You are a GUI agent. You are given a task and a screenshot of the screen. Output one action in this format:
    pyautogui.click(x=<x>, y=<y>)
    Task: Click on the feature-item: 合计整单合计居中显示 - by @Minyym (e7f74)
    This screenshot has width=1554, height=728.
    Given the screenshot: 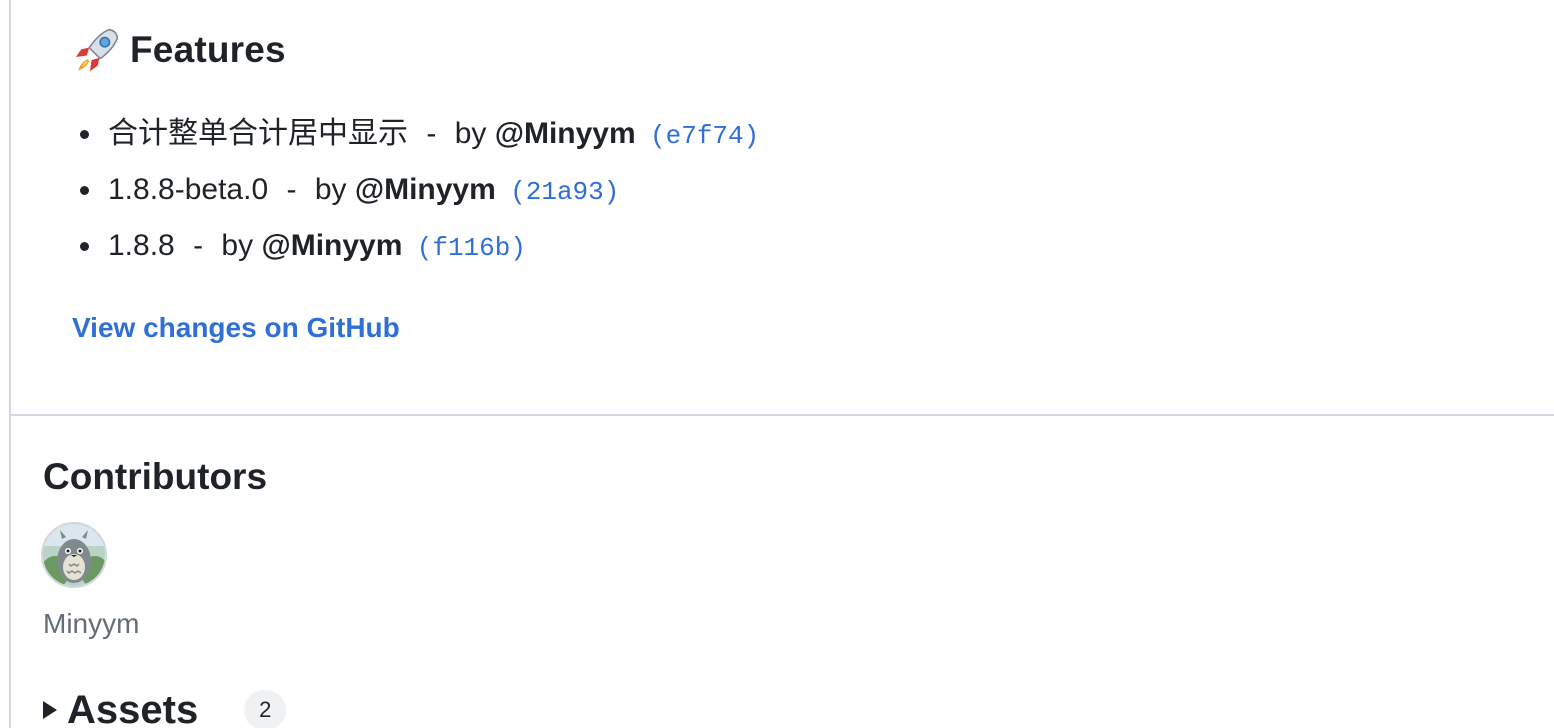 What is the action you would take?
    pyautogui.click(x=772, y=134)
    